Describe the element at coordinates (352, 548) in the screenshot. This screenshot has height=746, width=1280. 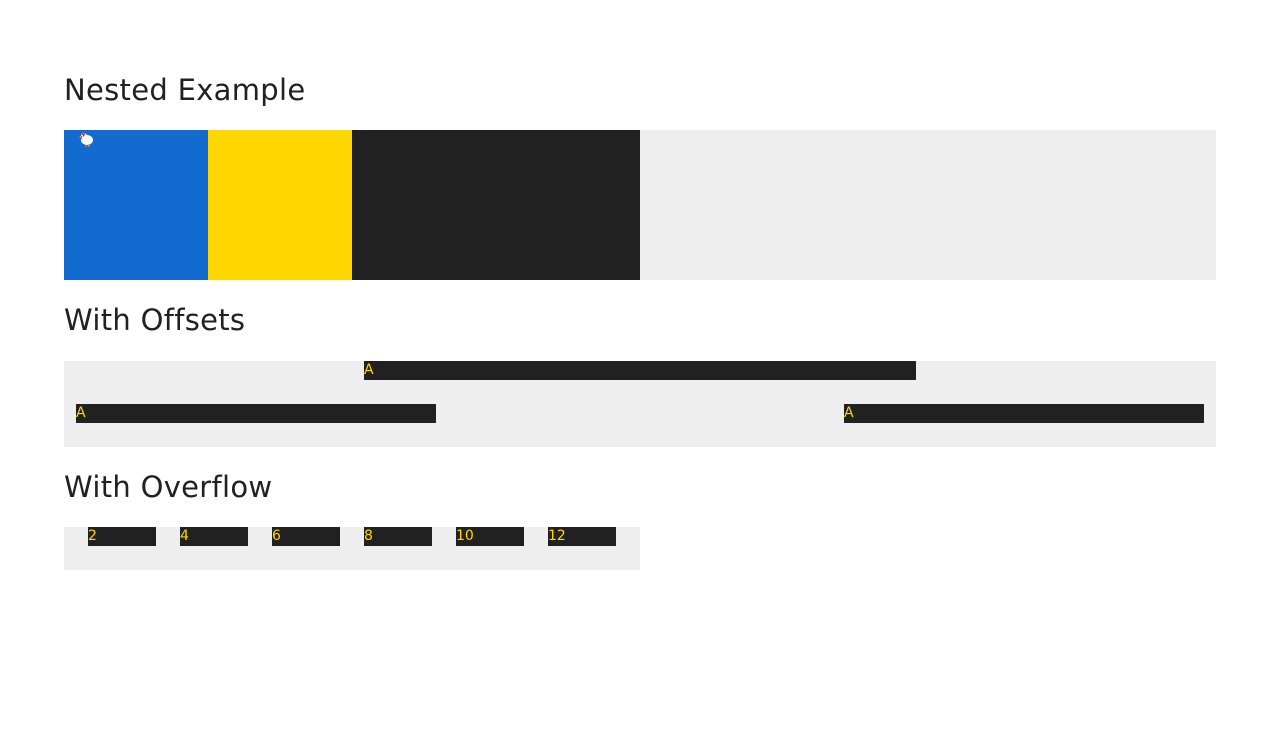
I see `with-overflow-panel: 2 4 6 8 10 12` at that location.